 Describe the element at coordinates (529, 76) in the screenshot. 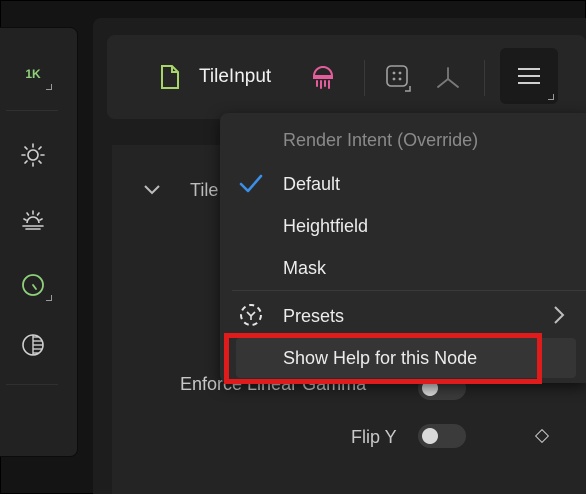

I see `hamburger-menu-button` at that location.